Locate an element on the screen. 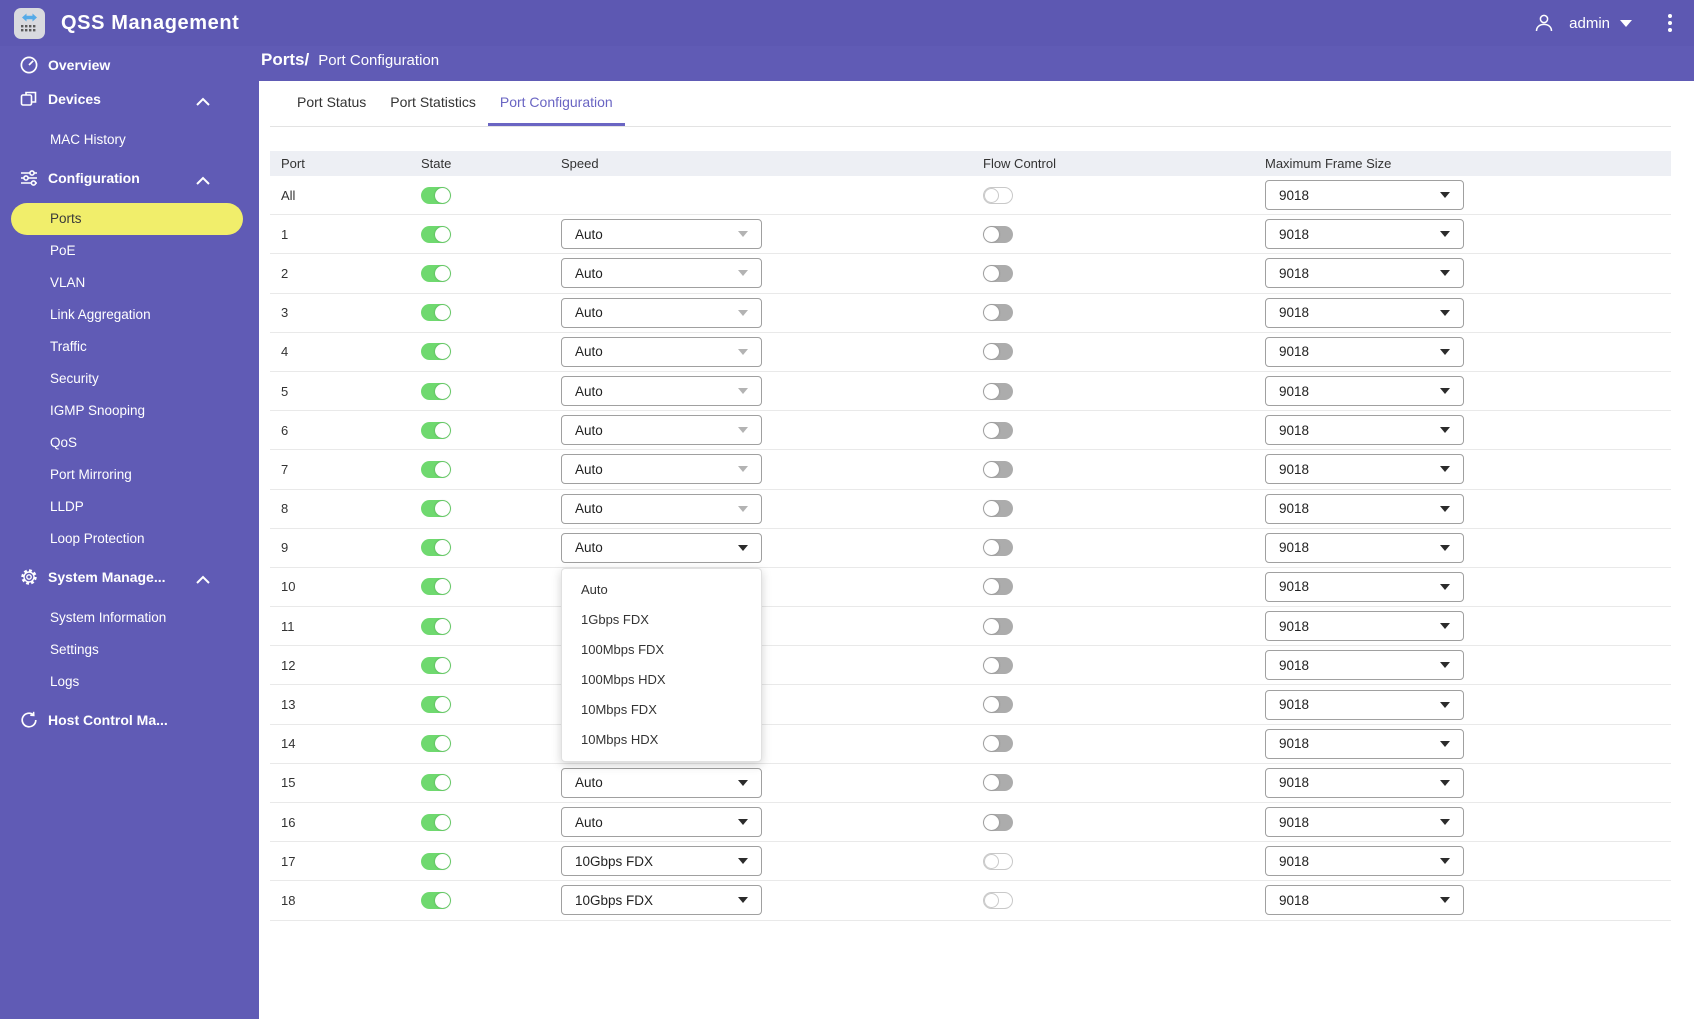 Image resolution: width=1694 pixels, height=1019 pixels. sidebar-item-logs: Logs is located at coordinates (129, 682).